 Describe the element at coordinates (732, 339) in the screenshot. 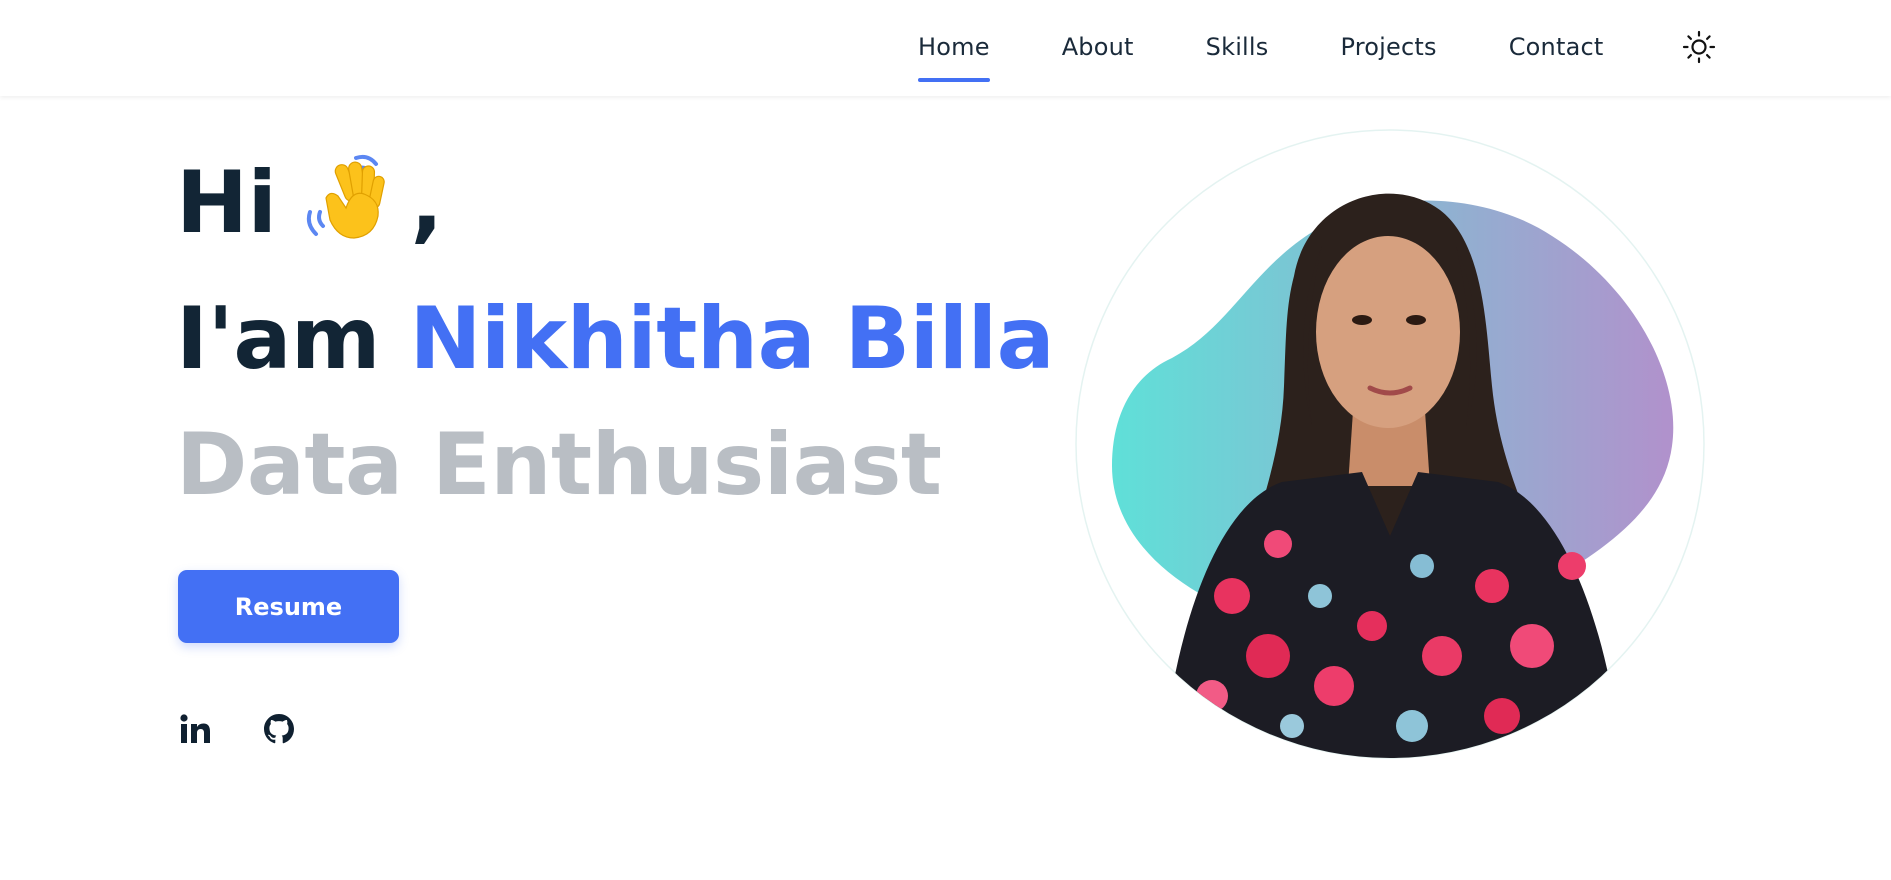

I see `person-name: Nikhitha Billa` at that location.